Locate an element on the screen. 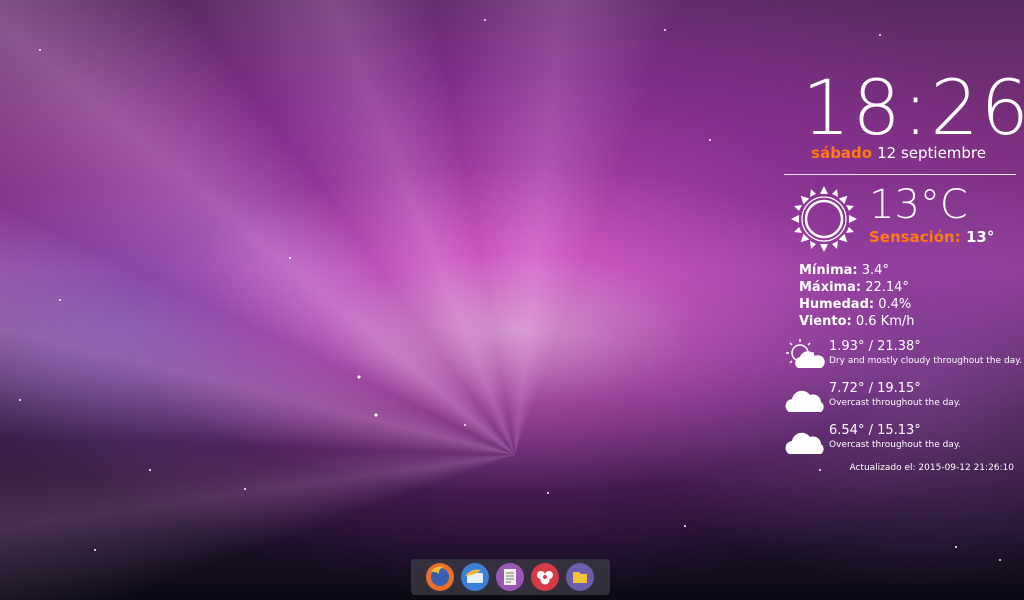 The width and height of the screenshot is (1024, 600). firefox-icon is located at coordinates (440, 577).